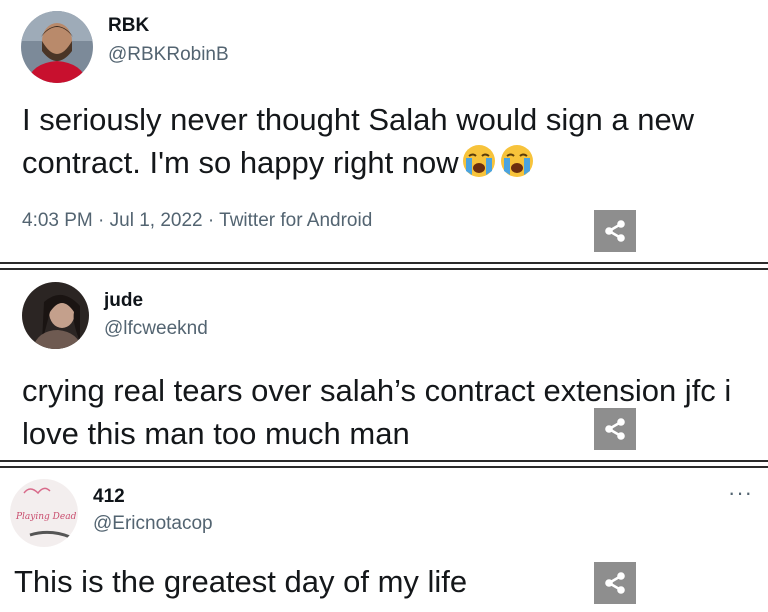 The height and width of the screenshot is (612, 768). Describe the element at coordinates (156, 329) in the screenshot. I see `author-handle: @lfcweeknd` at that location.